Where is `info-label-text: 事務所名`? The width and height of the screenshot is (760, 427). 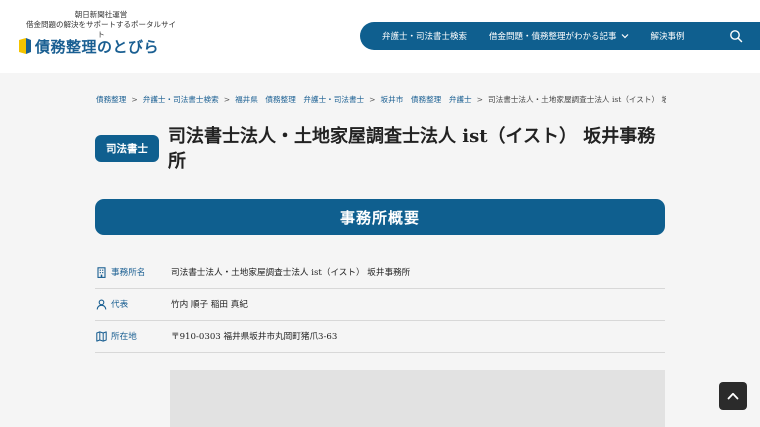
info-label-text: 事務所名 is located at coordinates (128, 273).